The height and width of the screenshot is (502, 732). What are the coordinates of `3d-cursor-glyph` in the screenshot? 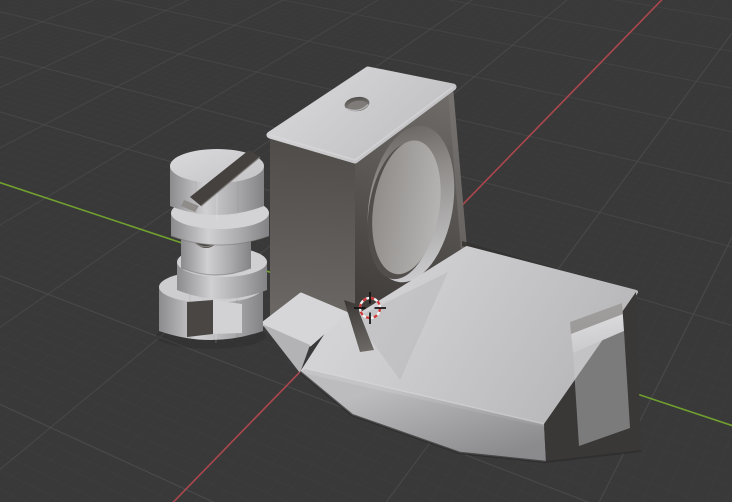 It's located at (370, 308).